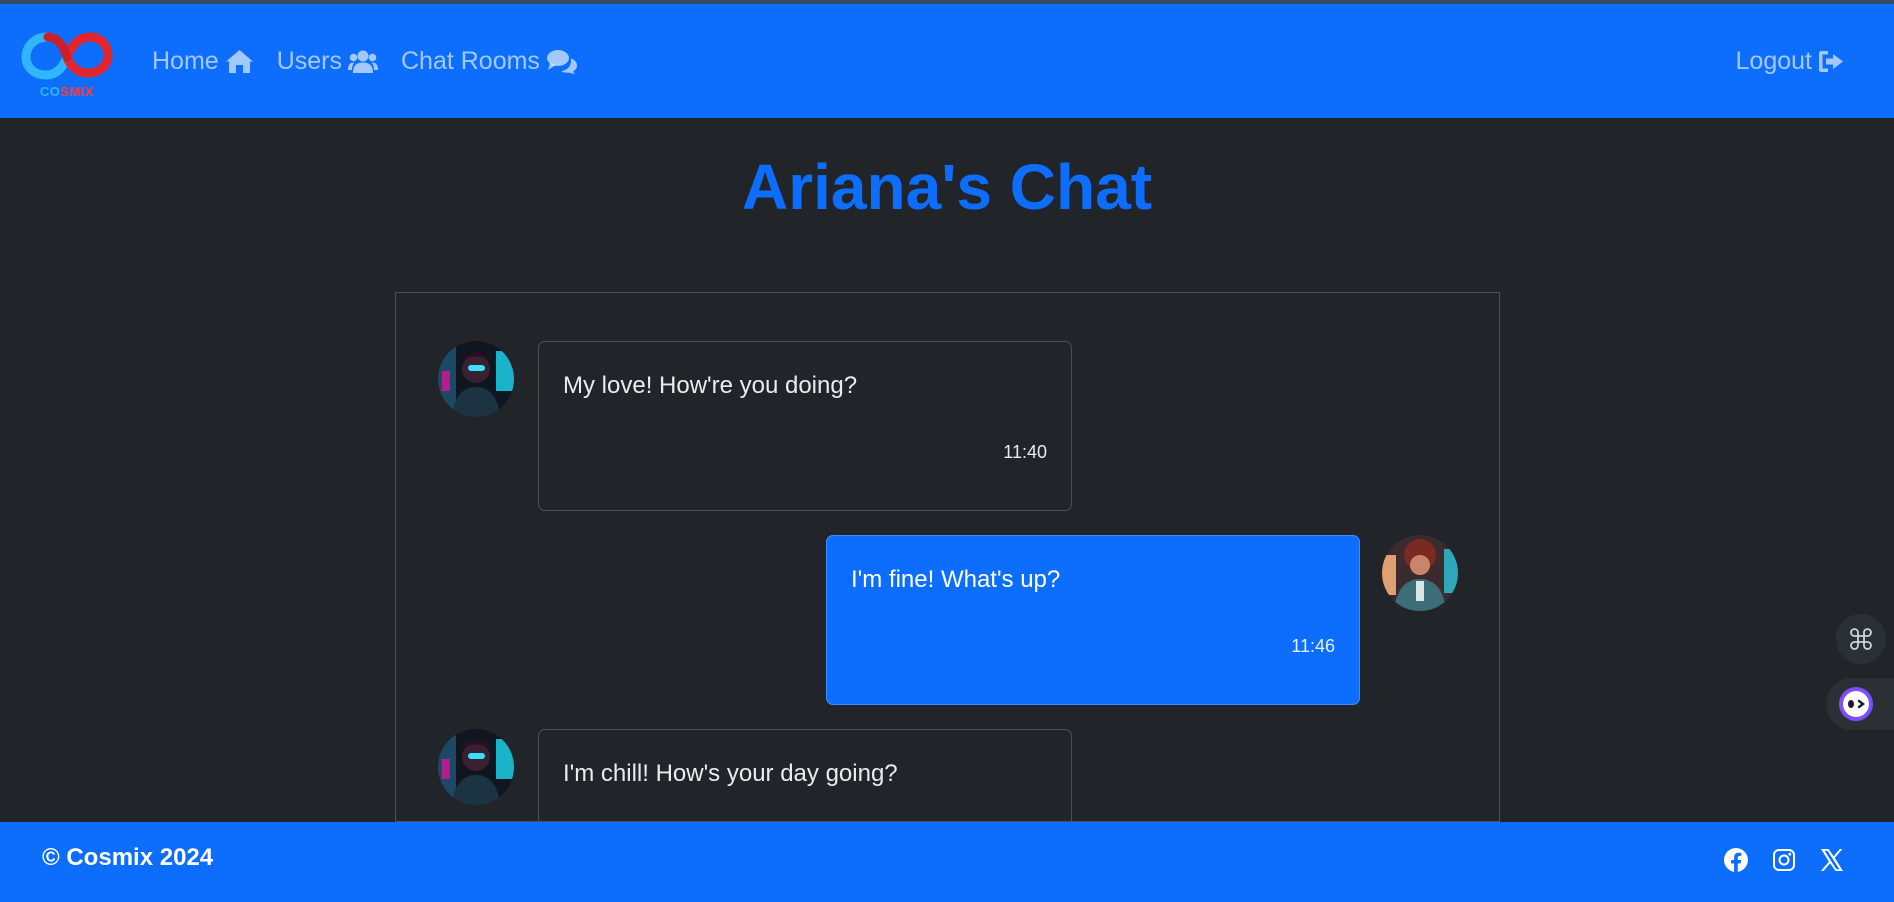  I want to click on nav-chat-rooms-label: Chat Rooms, so click(470, 60).